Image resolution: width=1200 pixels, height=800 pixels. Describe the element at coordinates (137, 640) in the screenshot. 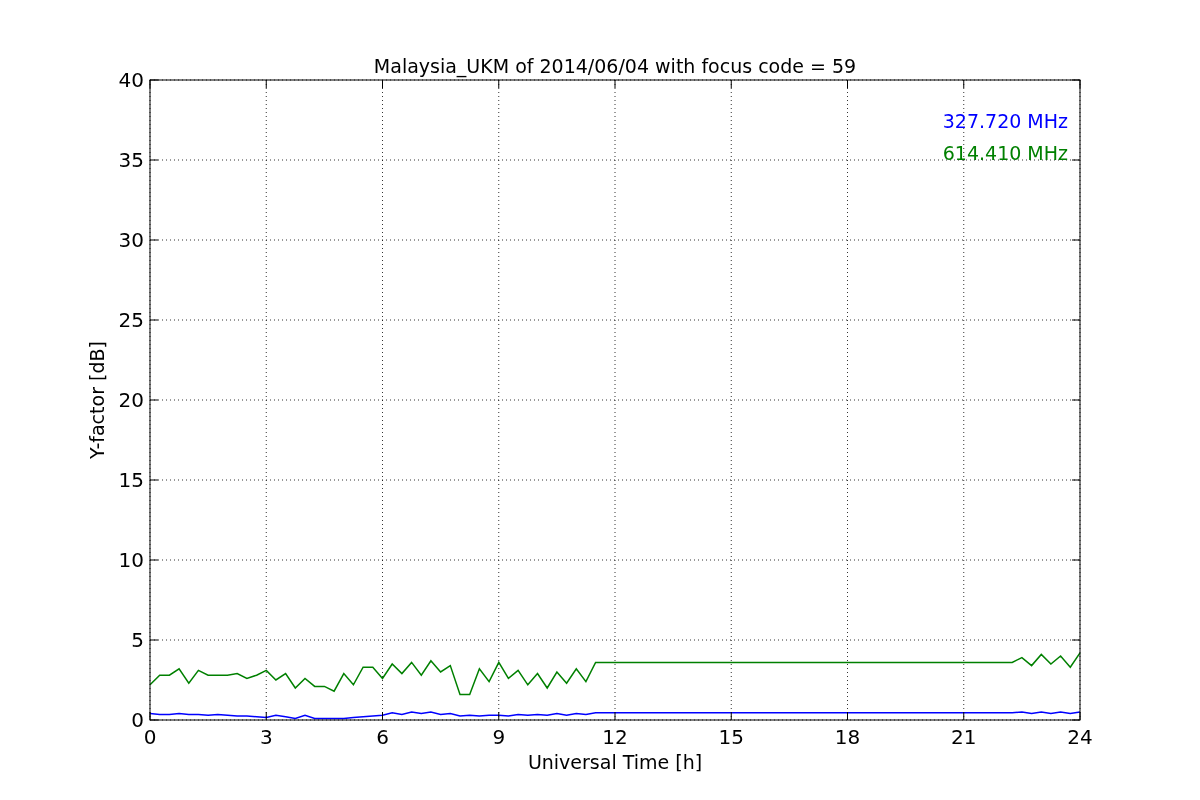

I see `y-tick-label: 5` at that location.